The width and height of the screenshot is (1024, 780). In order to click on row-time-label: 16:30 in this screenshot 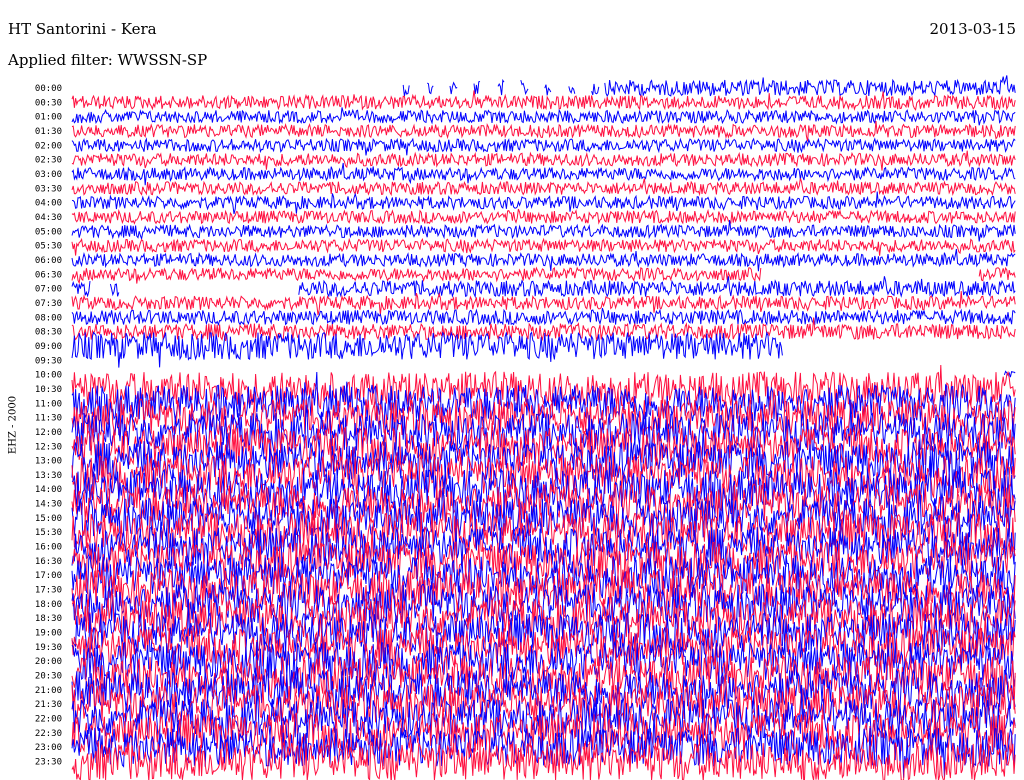, I will do `click(48, 562)`.